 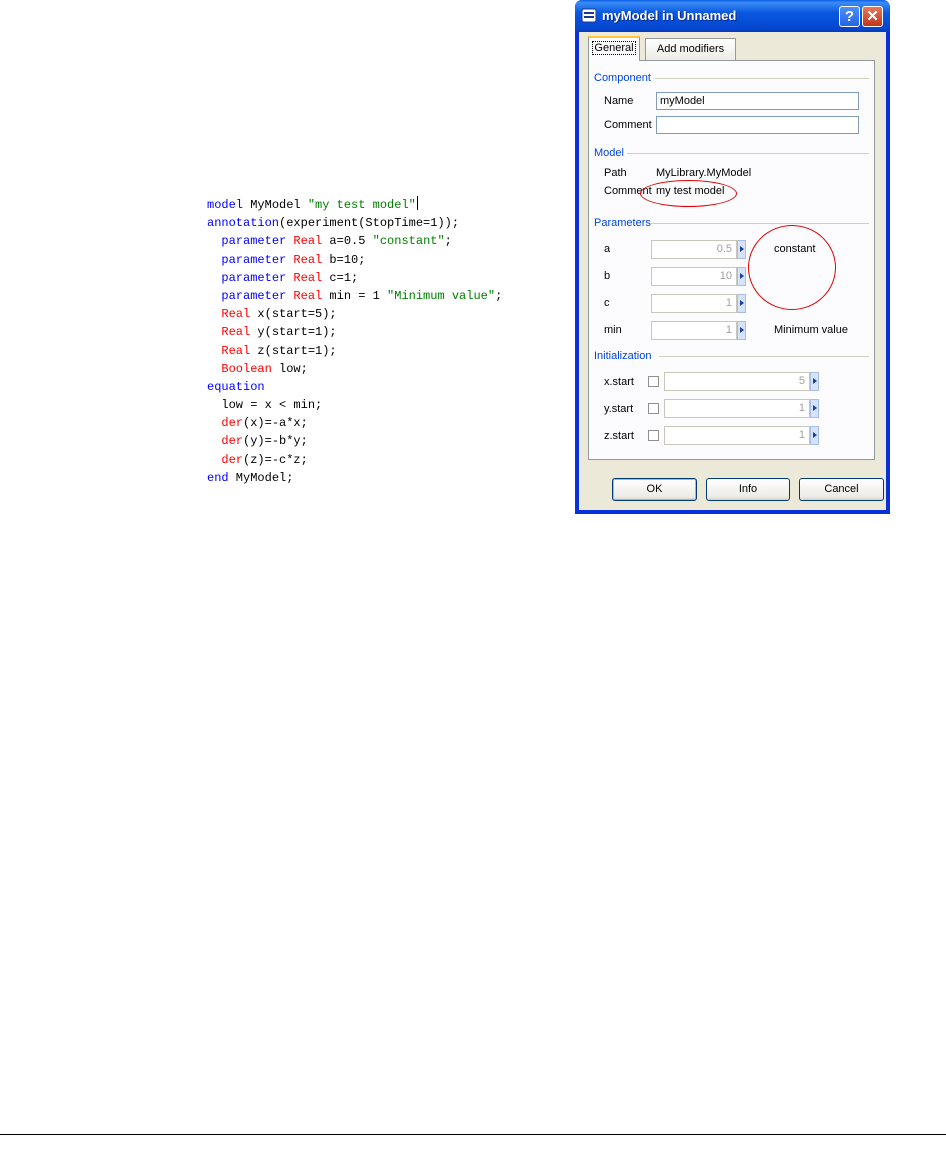 I want to click on initialization-divider, so click(x=764, y=356).